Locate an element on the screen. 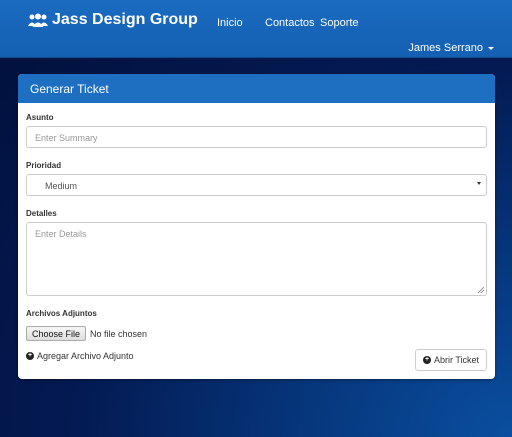 This screenshot has width=512, height=437. summary-label: Asunto is located at coordinates (40, 117).